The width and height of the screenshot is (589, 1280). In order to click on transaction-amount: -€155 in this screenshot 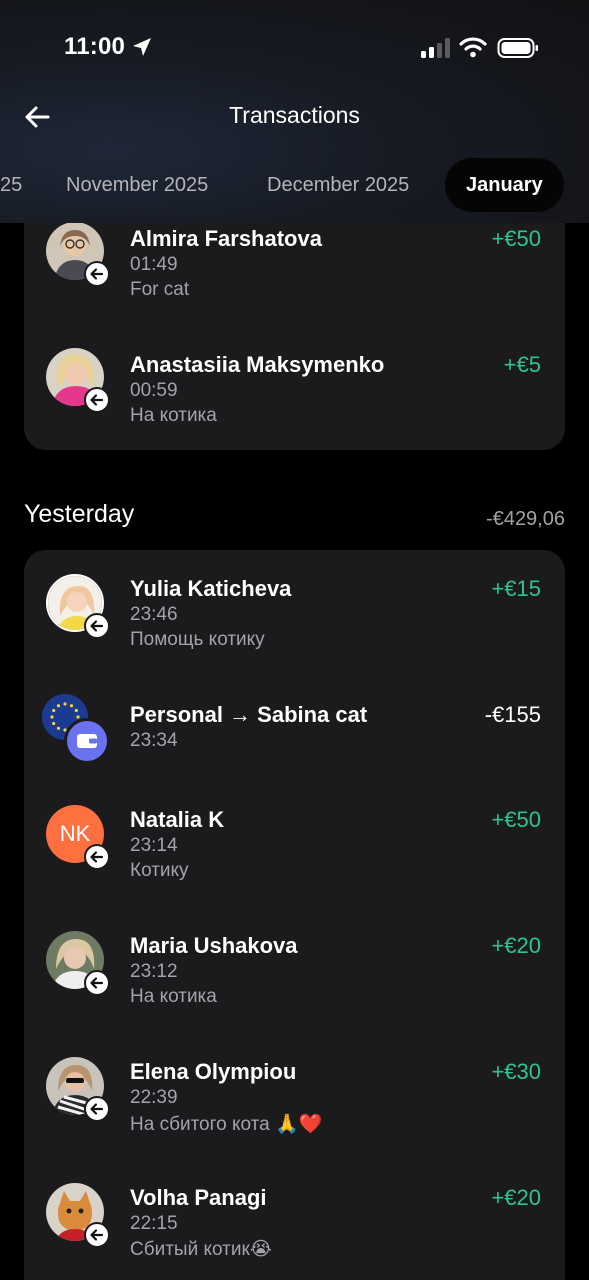, I will do `click(512, 714)`.